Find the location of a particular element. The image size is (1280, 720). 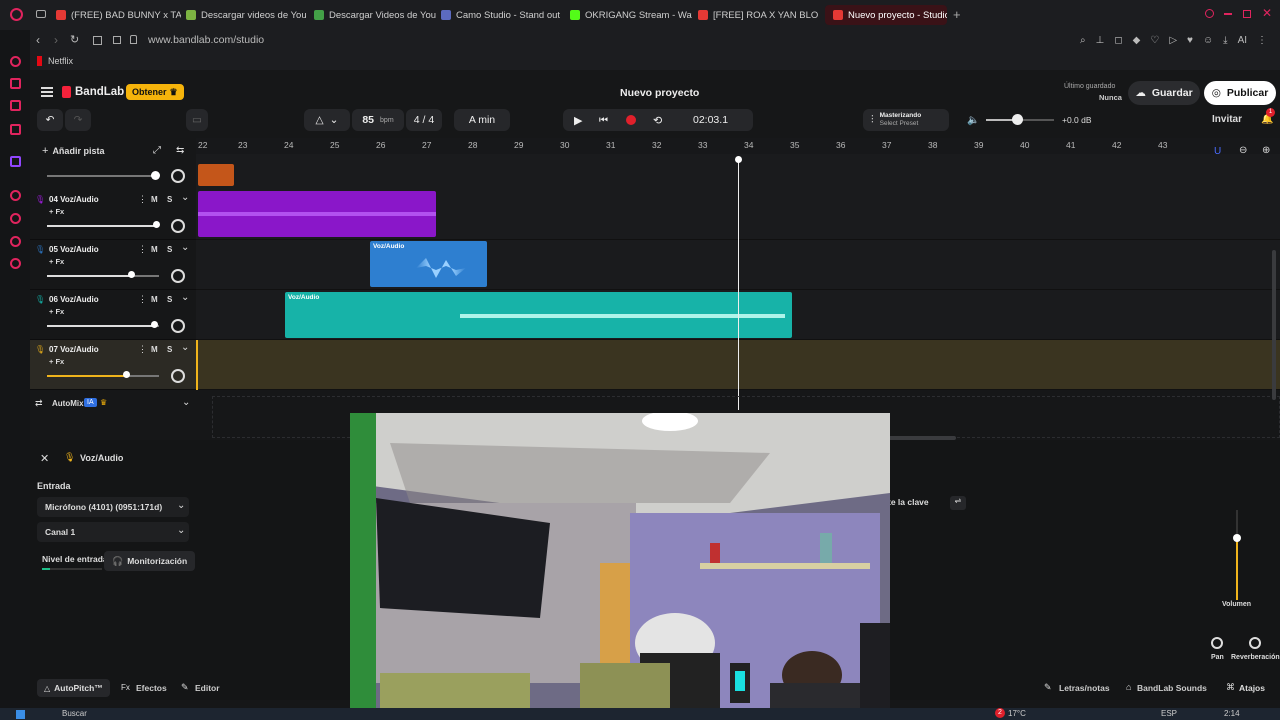

obtener-button: Obtener ♛ is located at coordinates (155, 92).